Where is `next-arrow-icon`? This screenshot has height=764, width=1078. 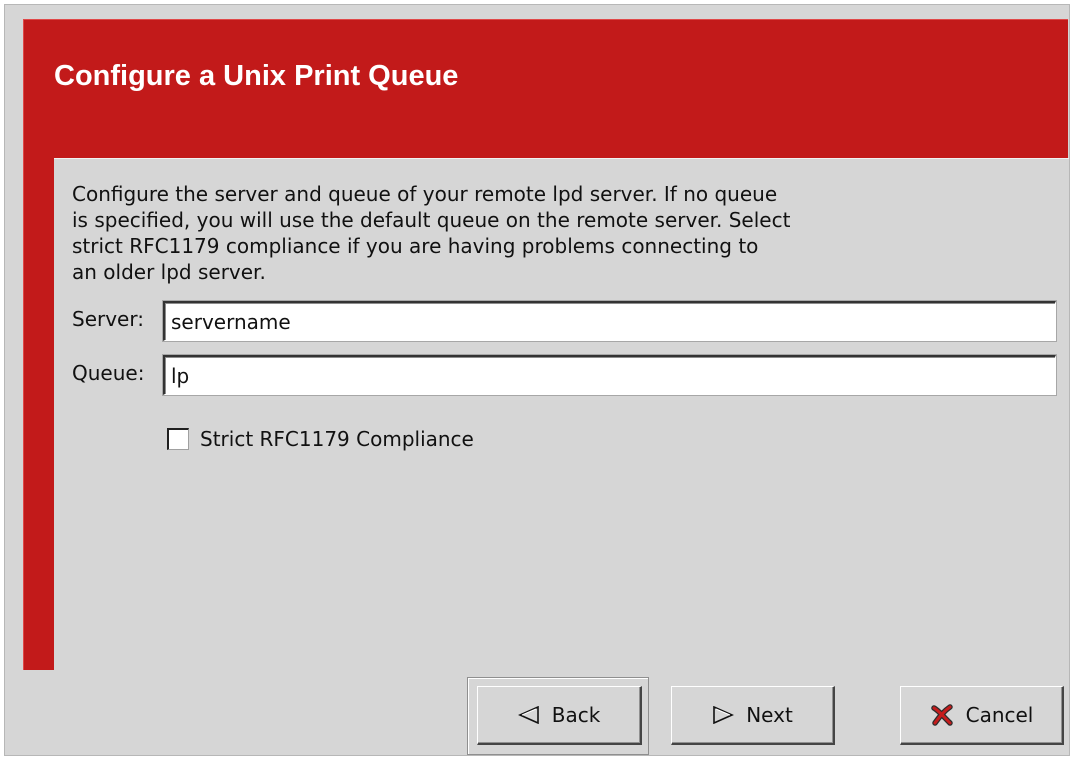
next-arrow-icon is located at coordinates (723, 715).